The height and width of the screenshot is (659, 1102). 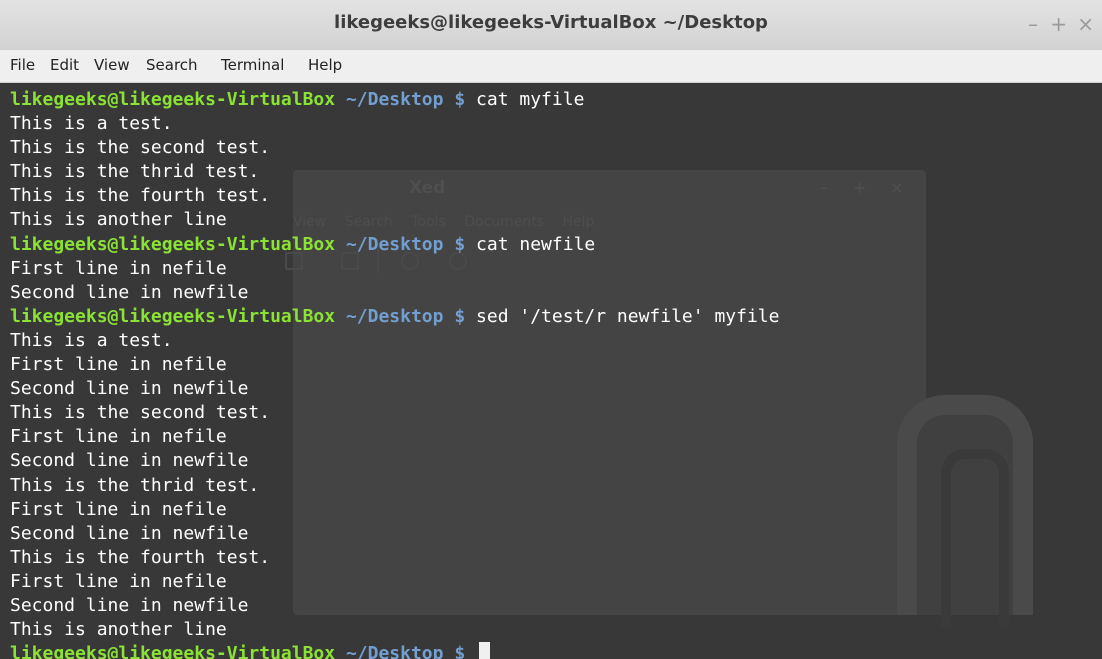 What do you see at coordinates (1033, 24) in the screenshot?
I see `minimize-button: –` at bounding box center [1033, 24].